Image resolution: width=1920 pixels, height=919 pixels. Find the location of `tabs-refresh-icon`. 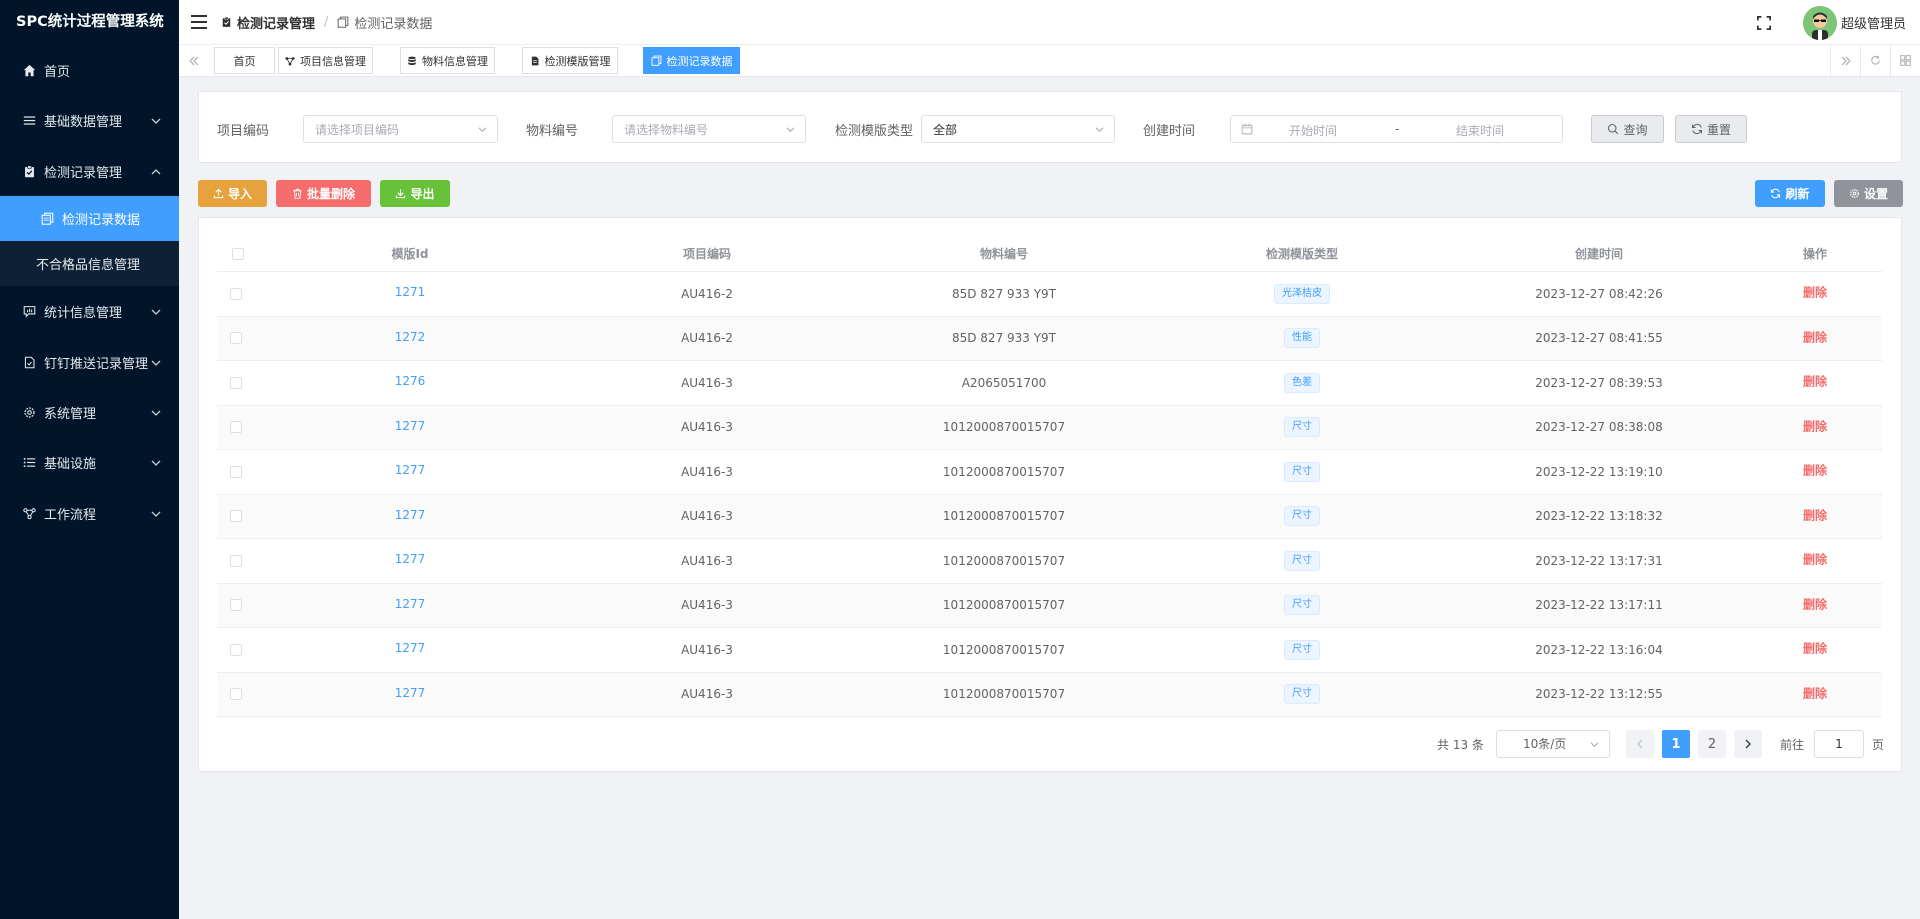

tabs-refresh-icon is located at coordinates (1875, 60).